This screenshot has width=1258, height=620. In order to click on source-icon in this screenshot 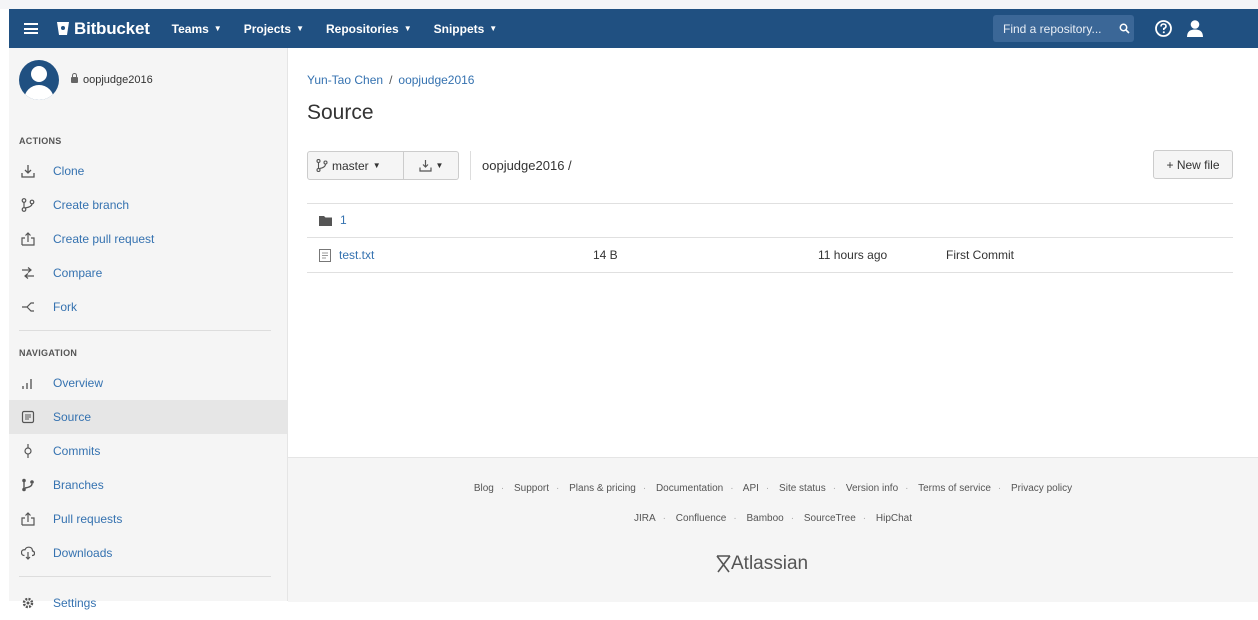, I will do `click(28, 417)`.